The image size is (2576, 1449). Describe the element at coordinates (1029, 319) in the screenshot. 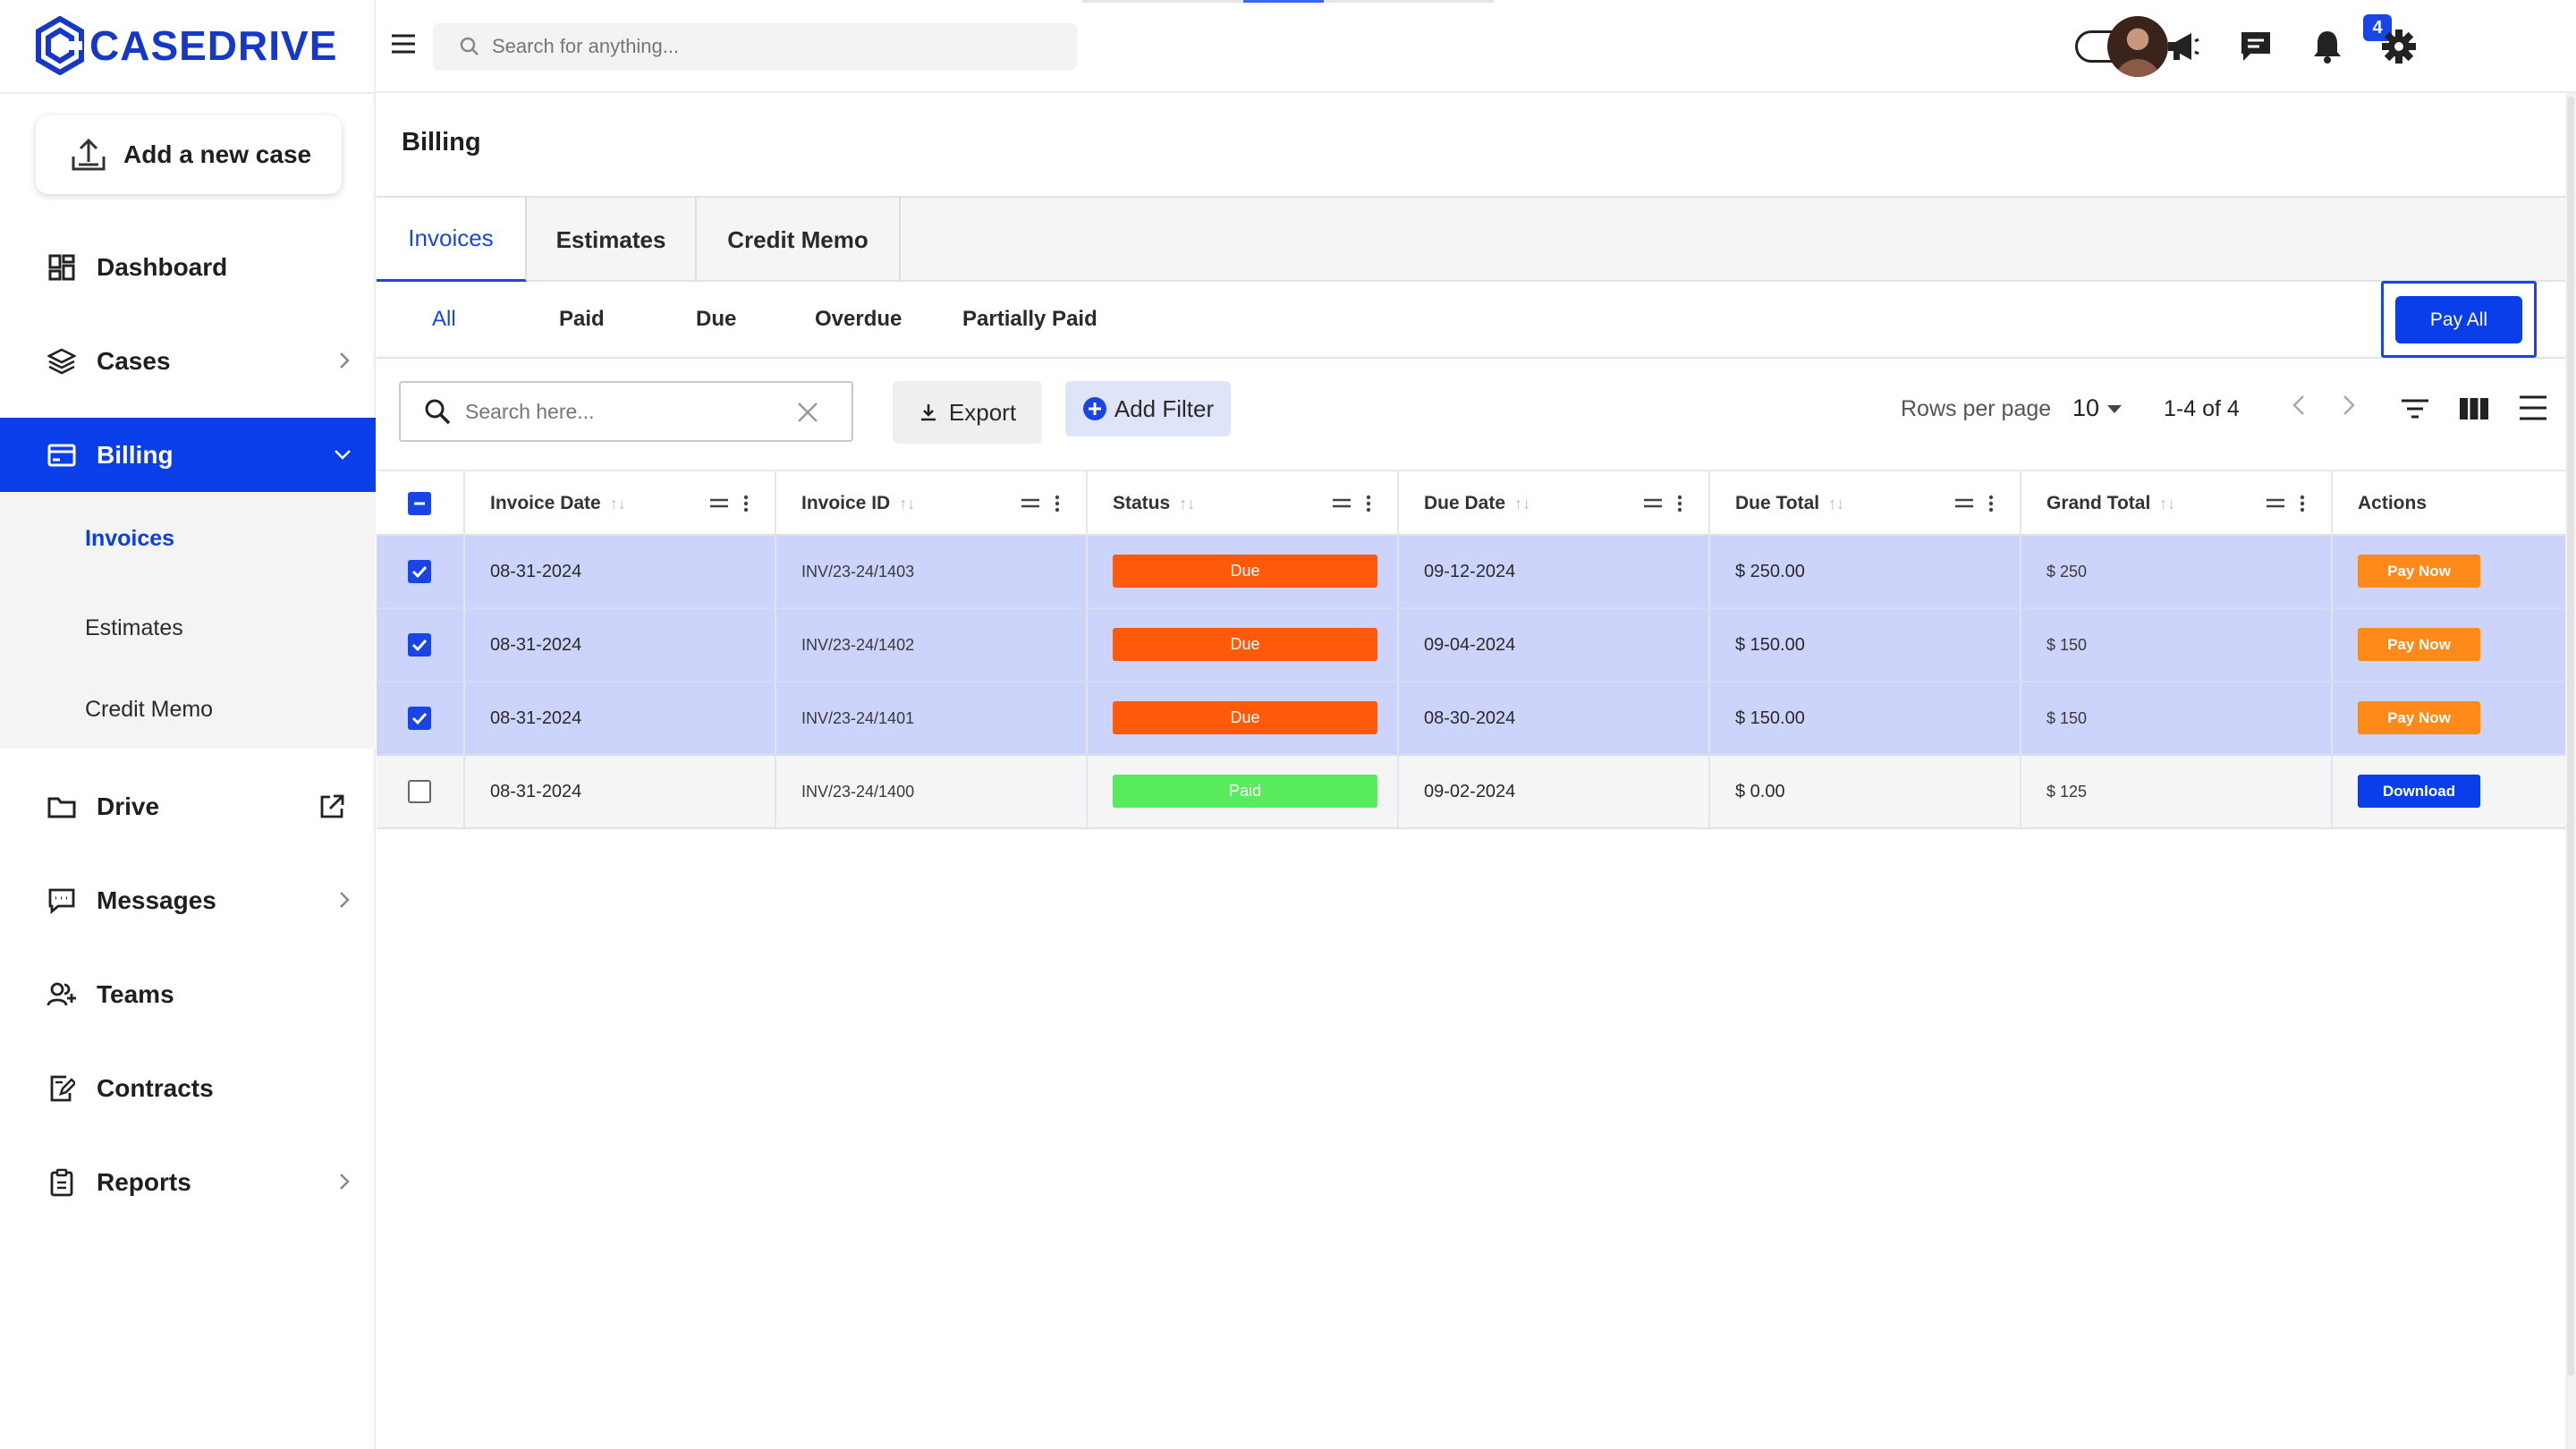

I see `filter-partially-paid: Partially Paid` at that location.